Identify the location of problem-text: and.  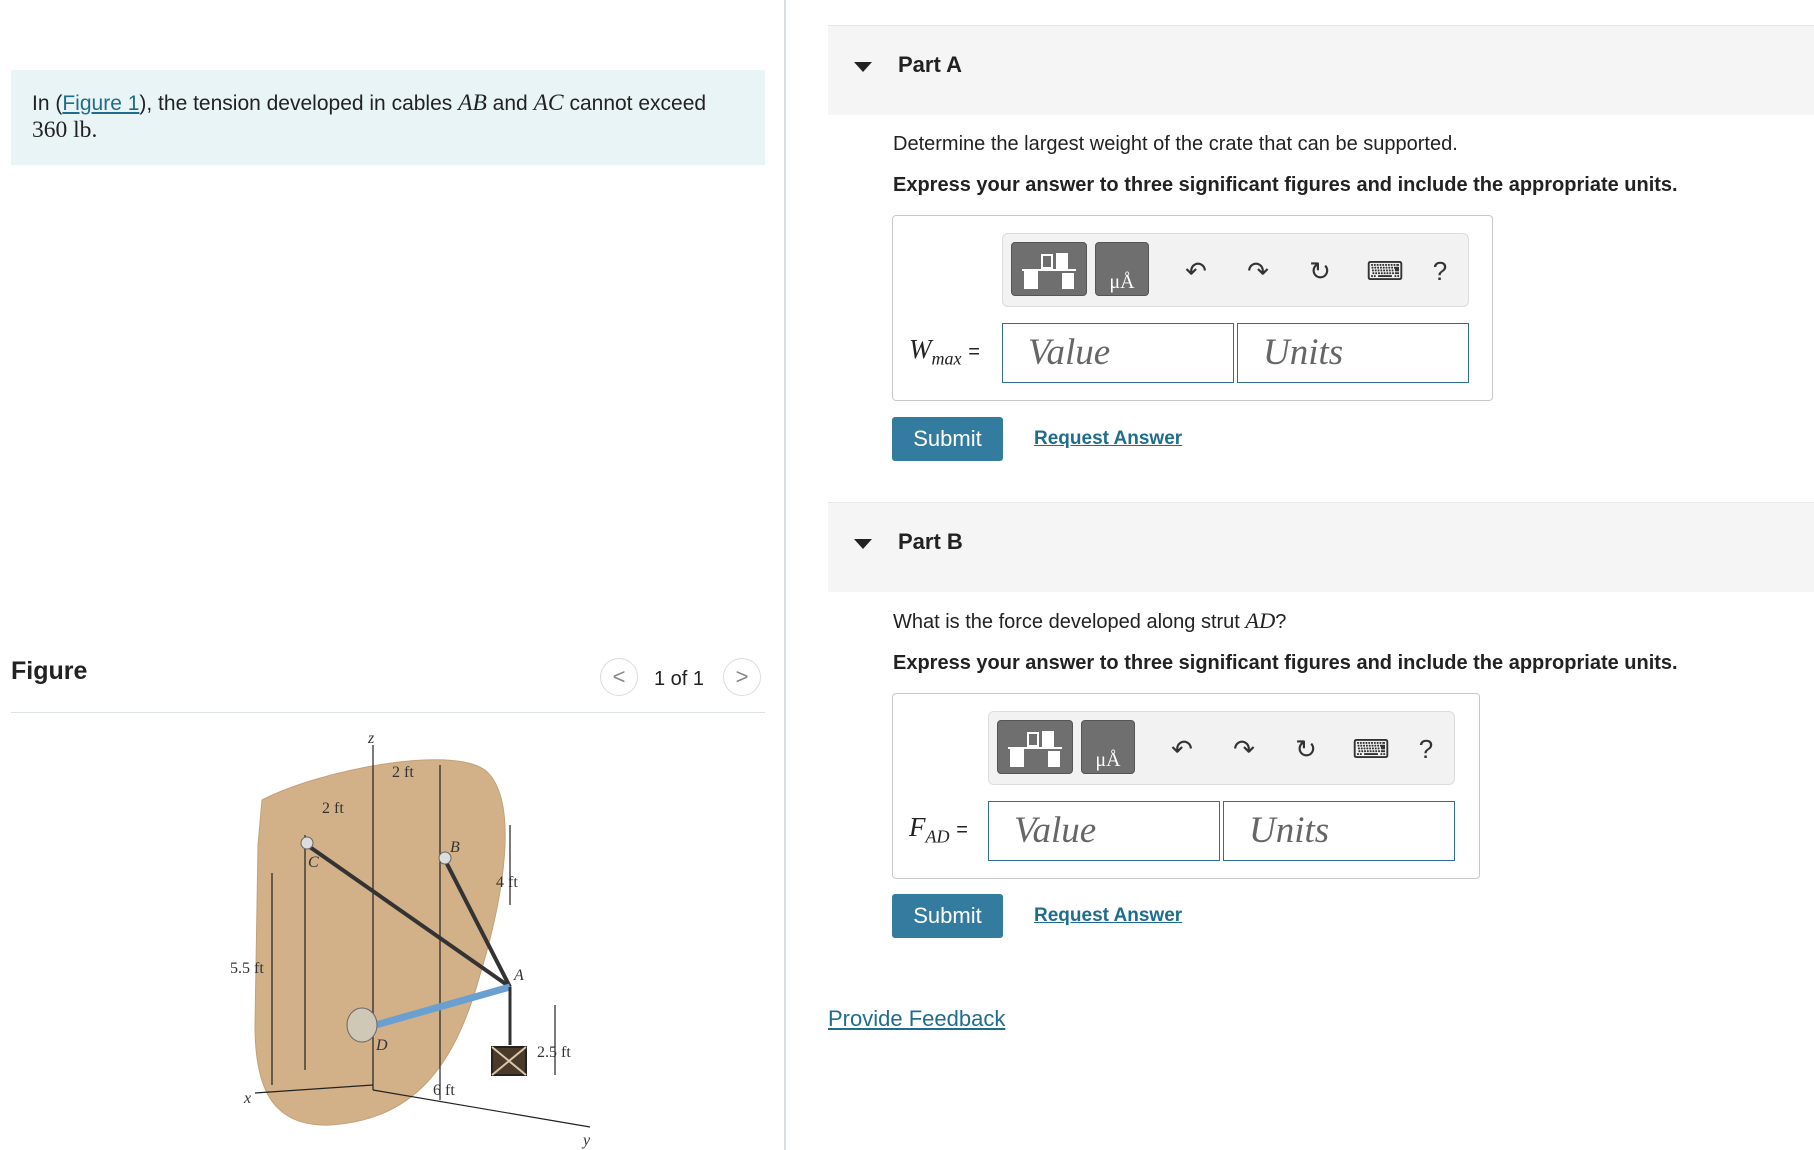
(510, 103).